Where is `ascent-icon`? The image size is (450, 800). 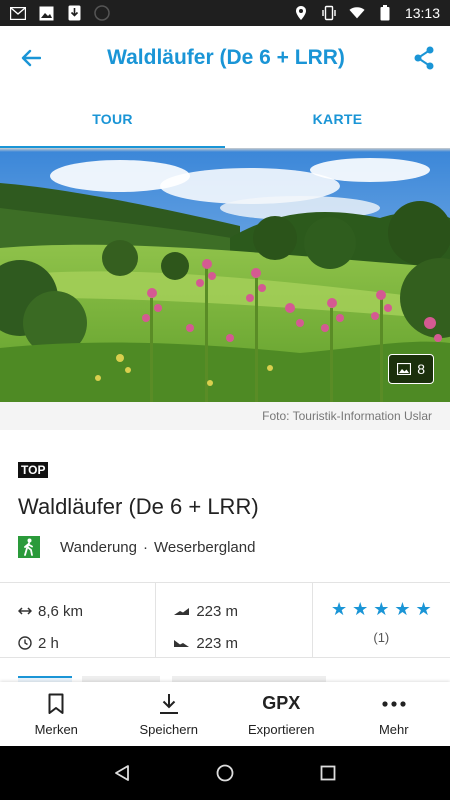 ascent-icon is located at coordinates (182, 611).